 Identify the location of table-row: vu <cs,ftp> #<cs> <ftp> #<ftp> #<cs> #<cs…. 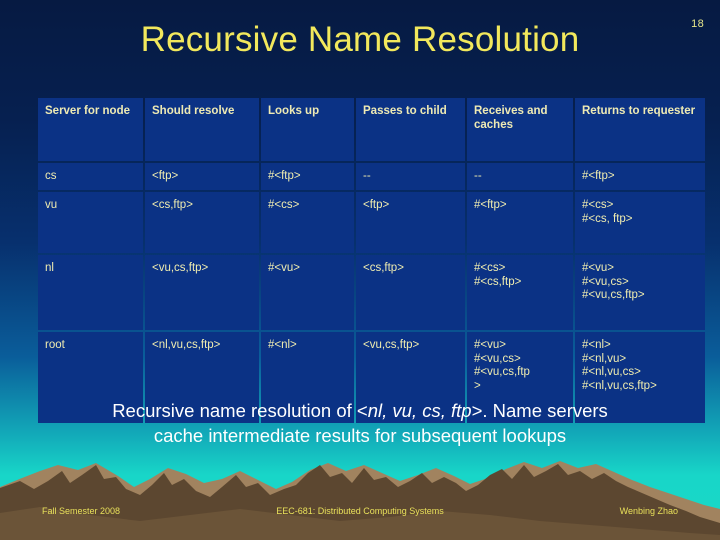
(371, 222).